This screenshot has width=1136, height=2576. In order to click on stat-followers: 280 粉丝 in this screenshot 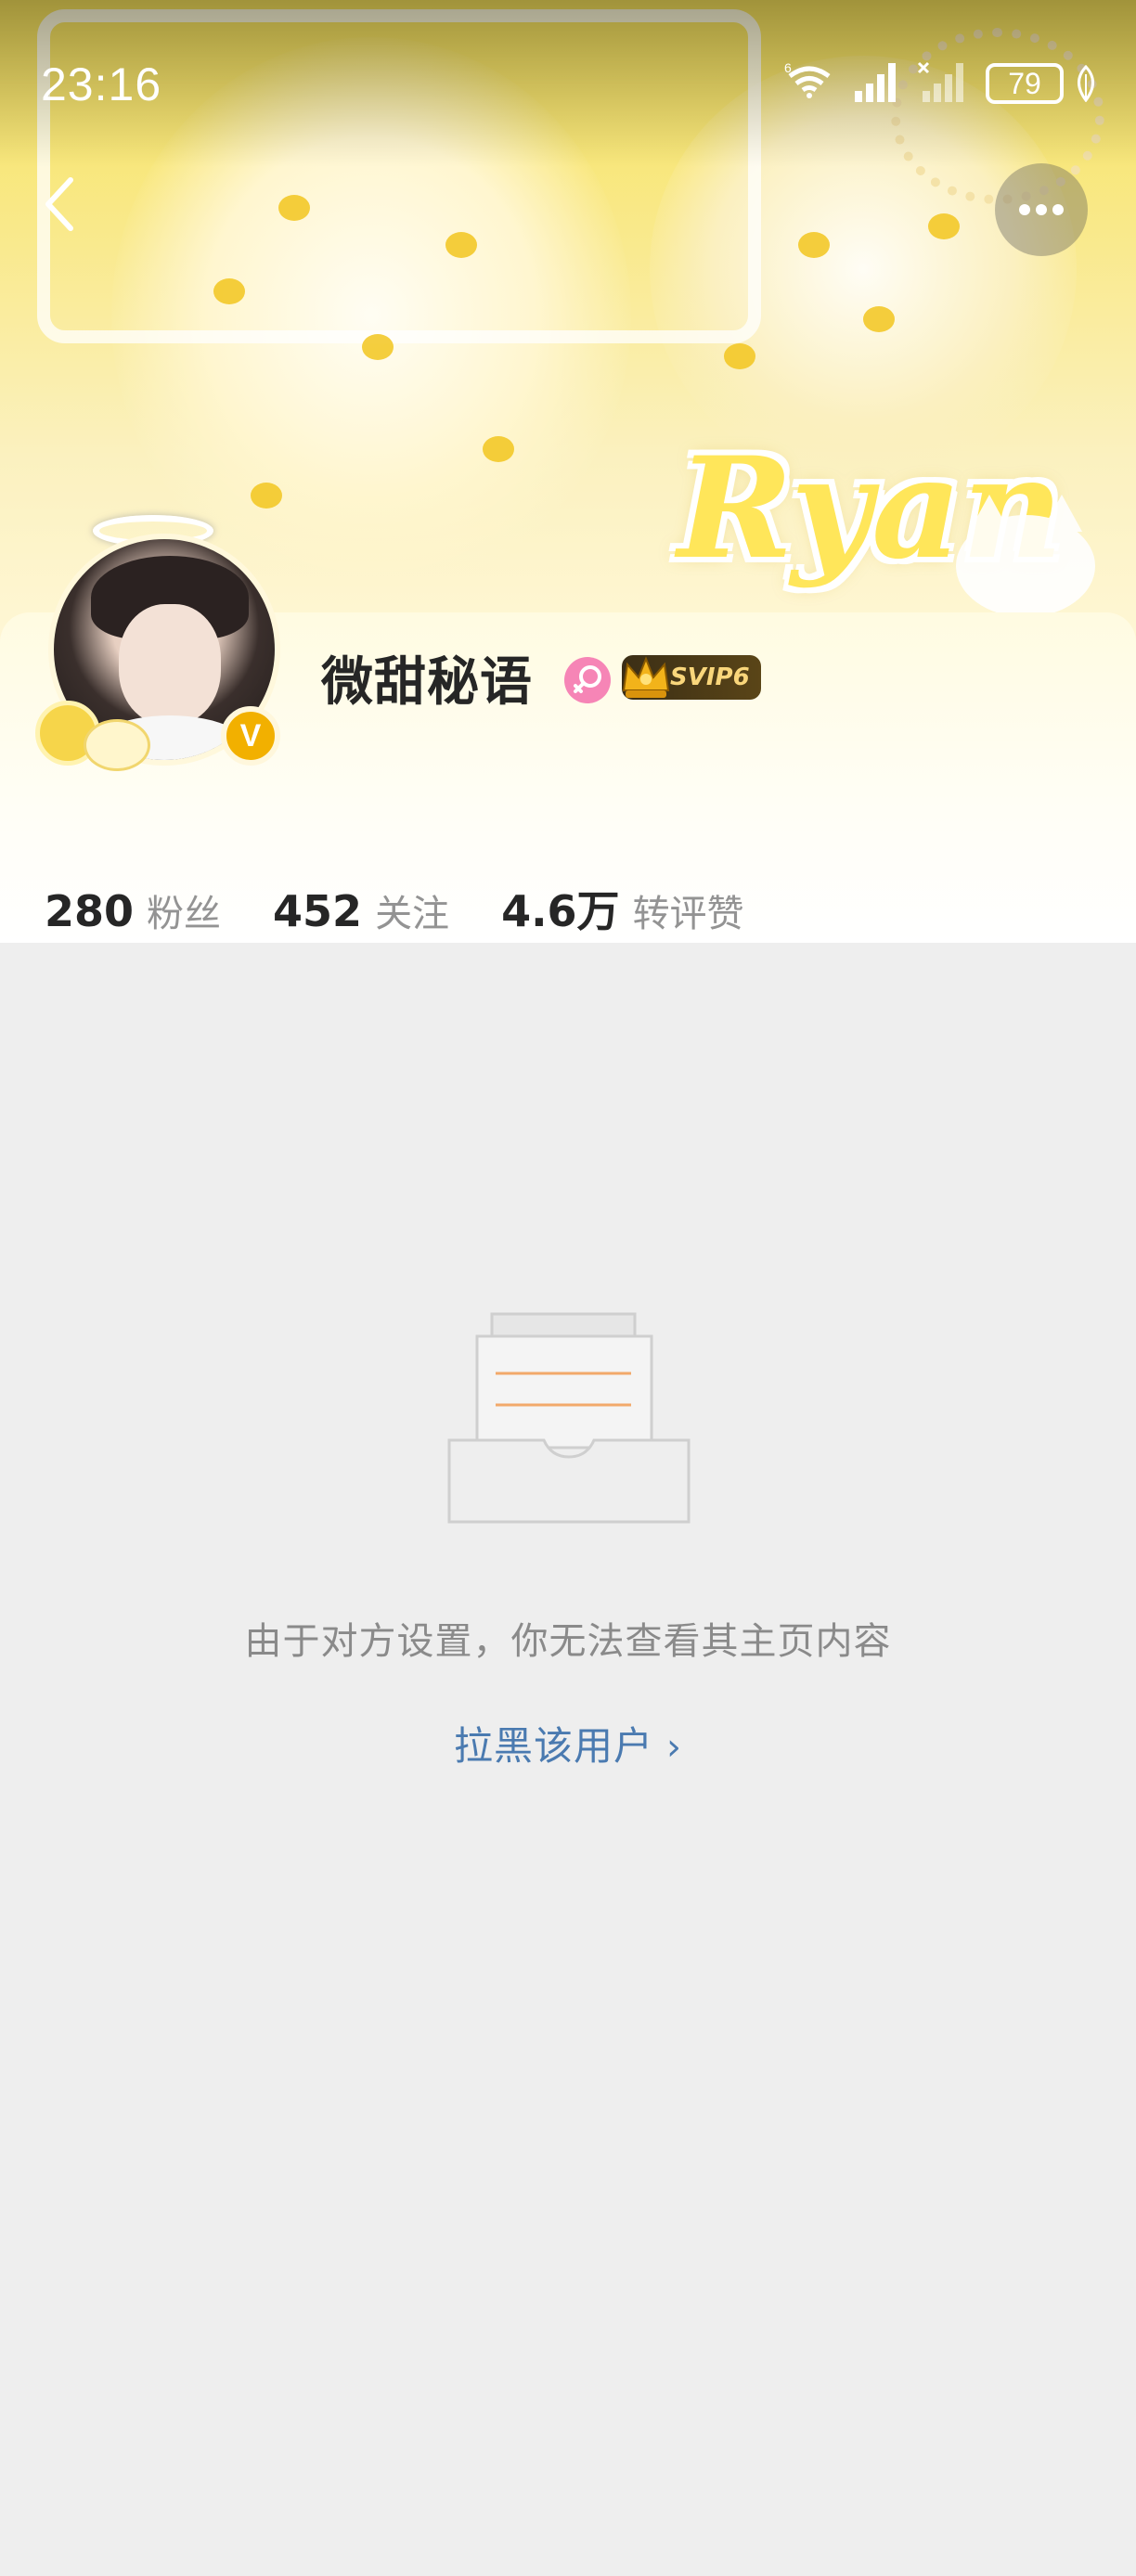, I will do `click(133, 910)`.